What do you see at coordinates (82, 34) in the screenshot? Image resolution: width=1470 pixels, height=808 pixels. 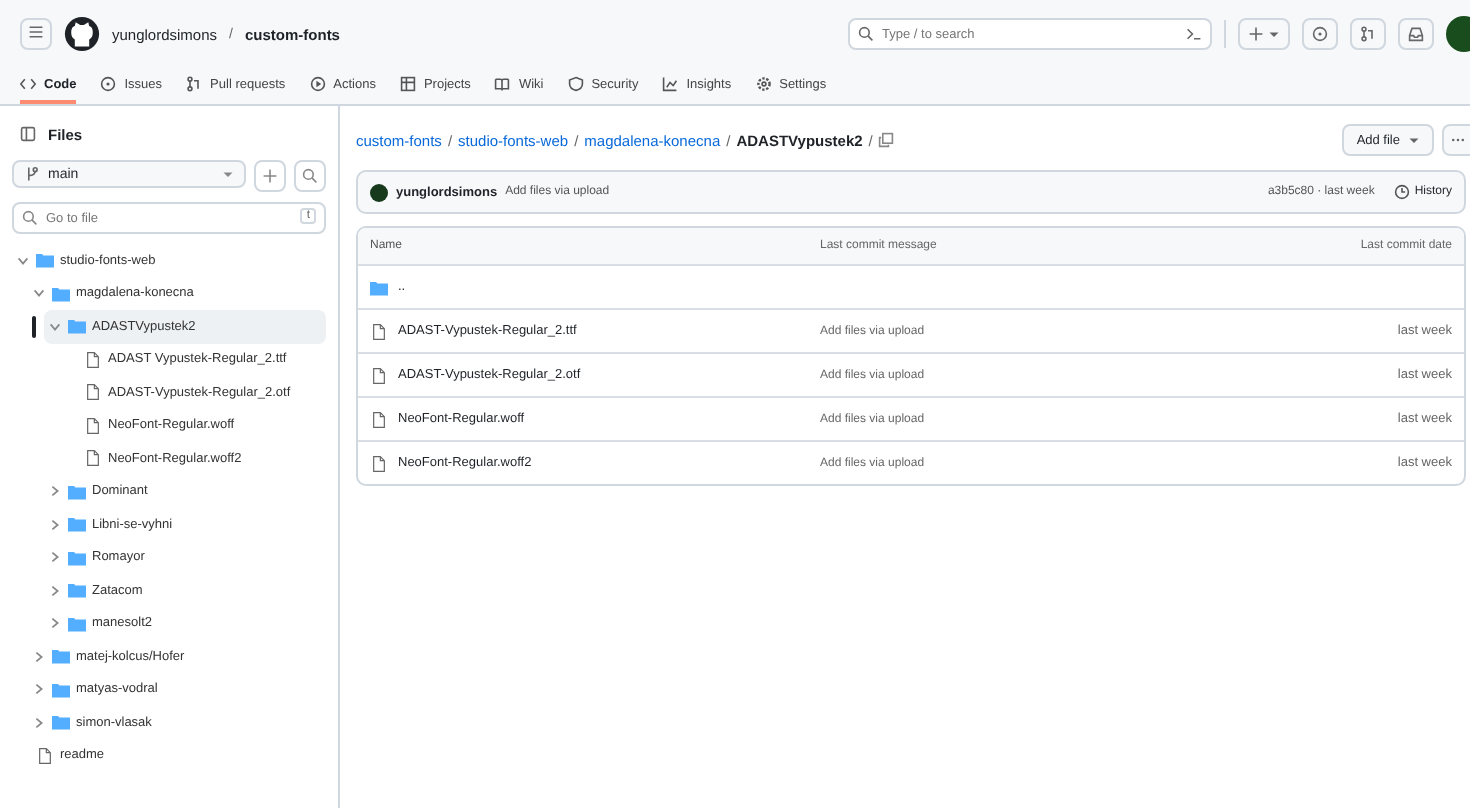 I see `octocat-logo-icon` at bounding box center [82, 34].